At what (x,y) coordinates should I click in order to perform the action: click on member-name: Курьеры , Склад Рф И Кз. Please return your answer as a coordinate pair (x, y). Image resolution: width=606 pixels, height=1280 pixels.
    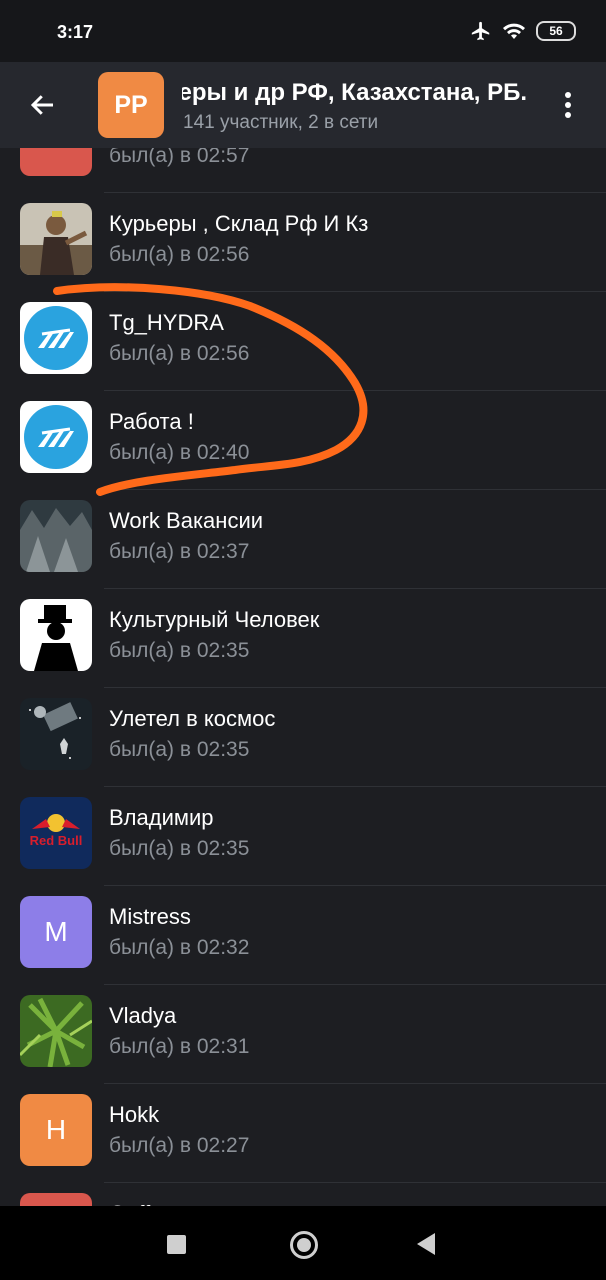
    Looking at the image, I should click on (239, 223).